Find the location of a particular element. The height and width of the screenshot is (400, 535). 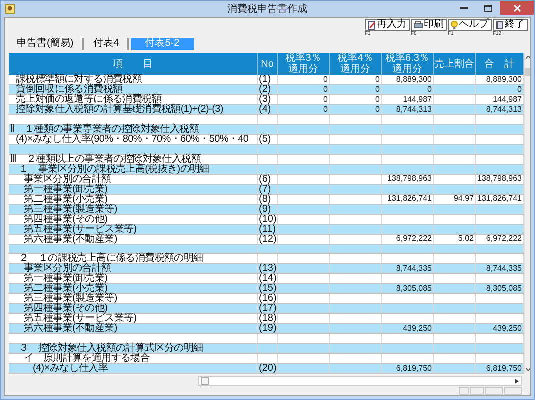

table-cell: (1) is located at coordinates (265, 79).